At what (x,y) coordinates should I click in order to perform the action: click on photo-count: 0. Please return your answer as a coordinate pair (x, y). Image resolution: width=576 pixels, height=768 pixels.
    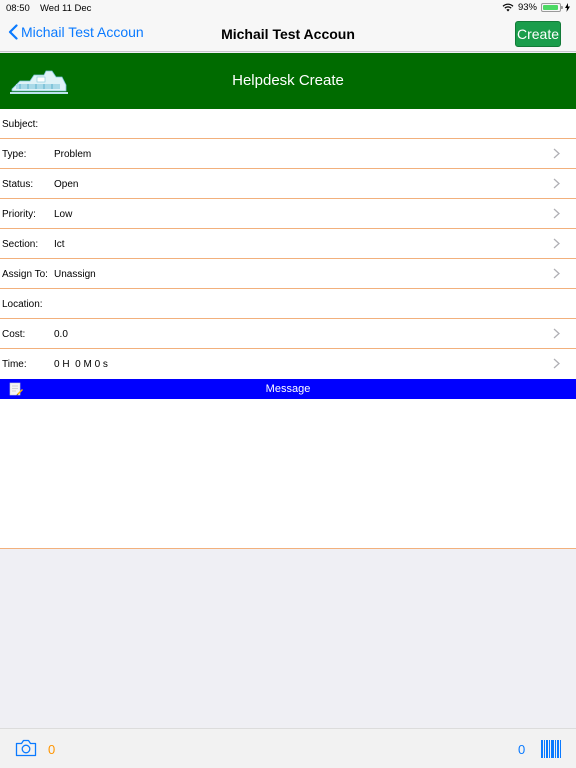
    Looking at the image, I should click on (52, 749).